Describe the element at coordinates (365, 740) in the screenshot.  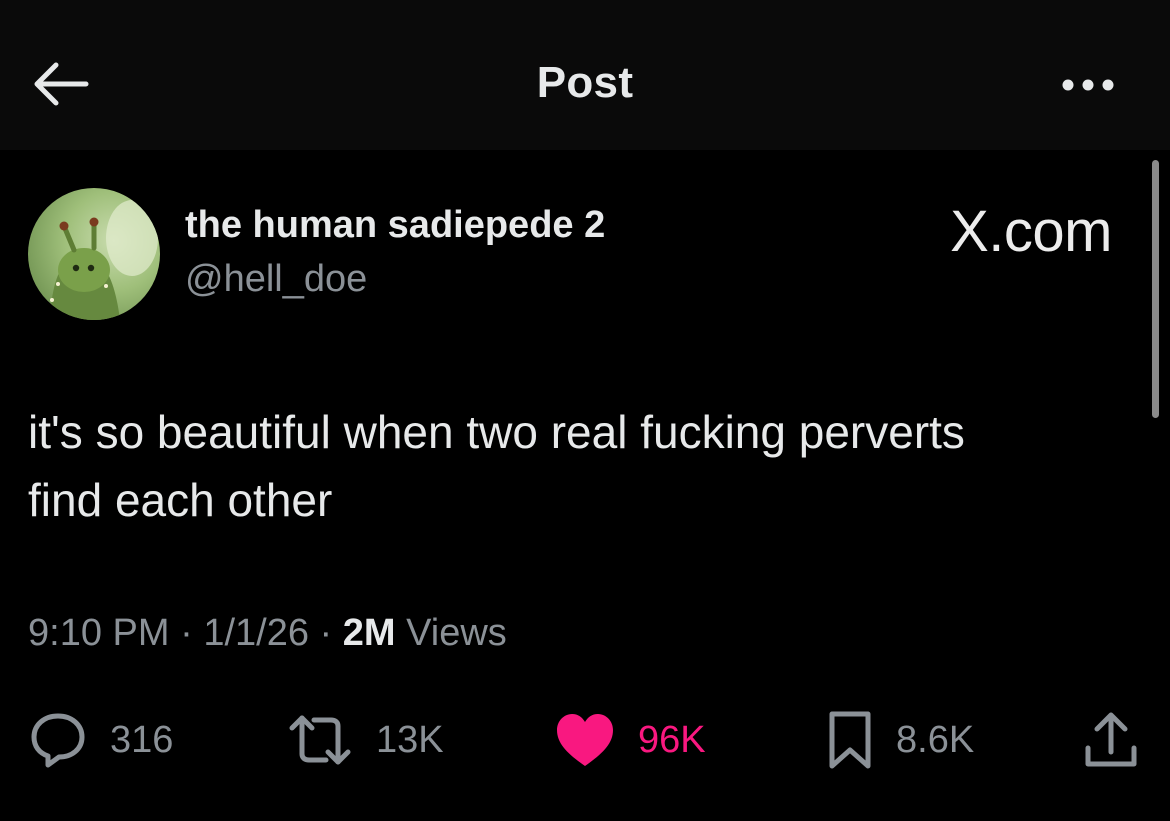
I see `repost-button: 13K` at that location.